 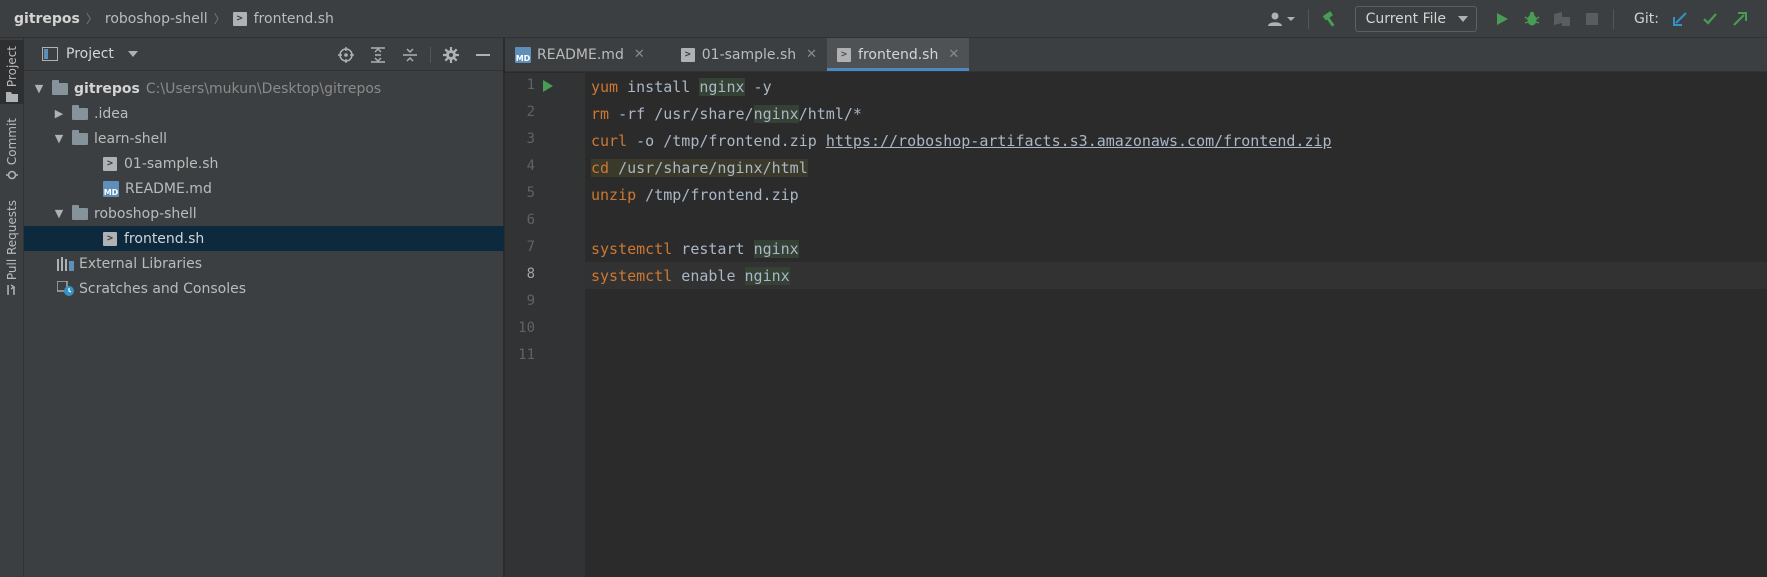 What do you see at coordinates (1740, 19) in the screenshot?
I see `git-push-icon` at bounding box center [1740, 19].